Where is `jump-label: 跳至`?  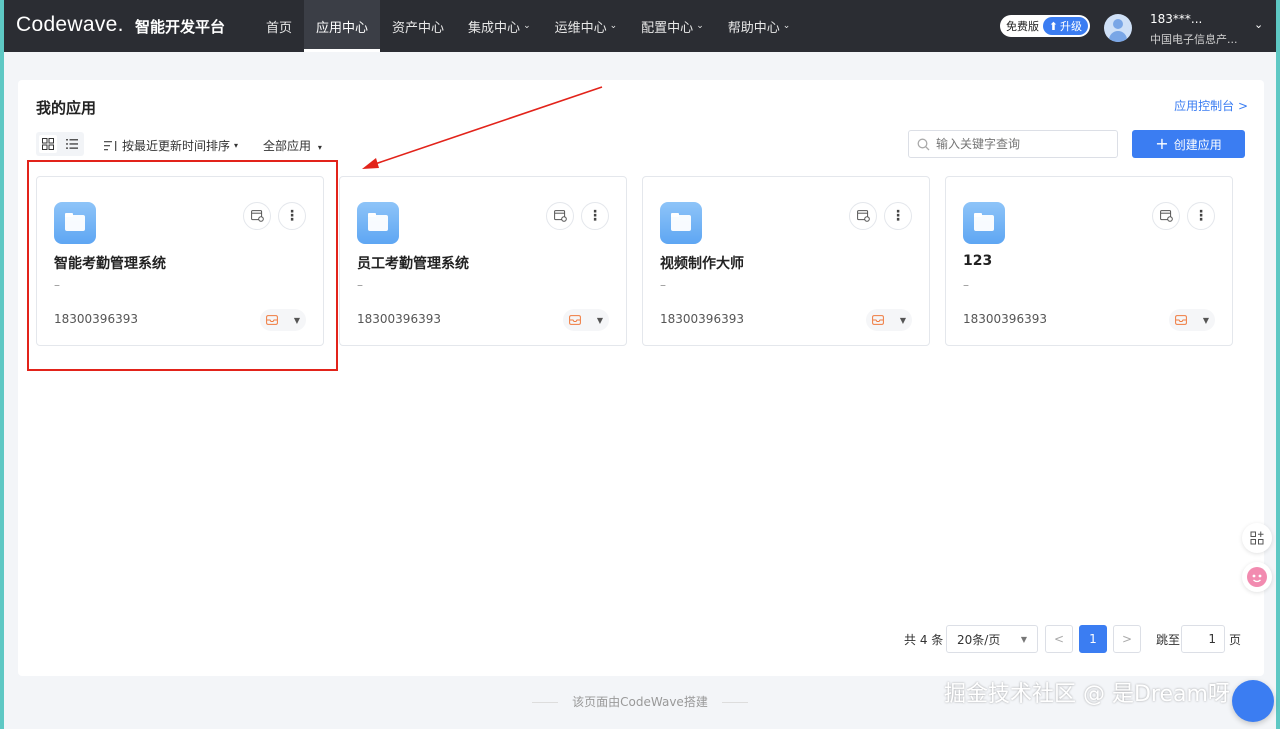
jump-label: 跳至 is located at coordinates (1168, 640).